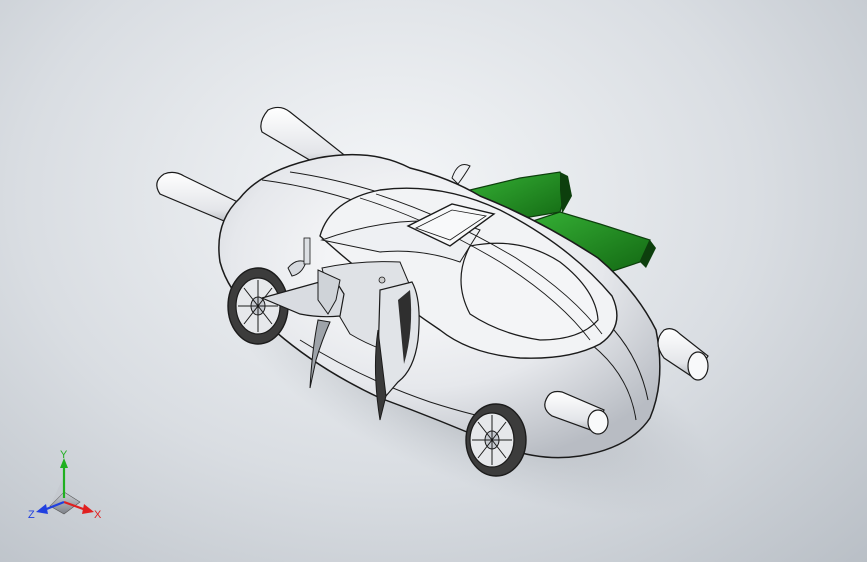  Describe the element at coordinates (258, 306) in the screenshot. I see `wheel-front-left` at that location.